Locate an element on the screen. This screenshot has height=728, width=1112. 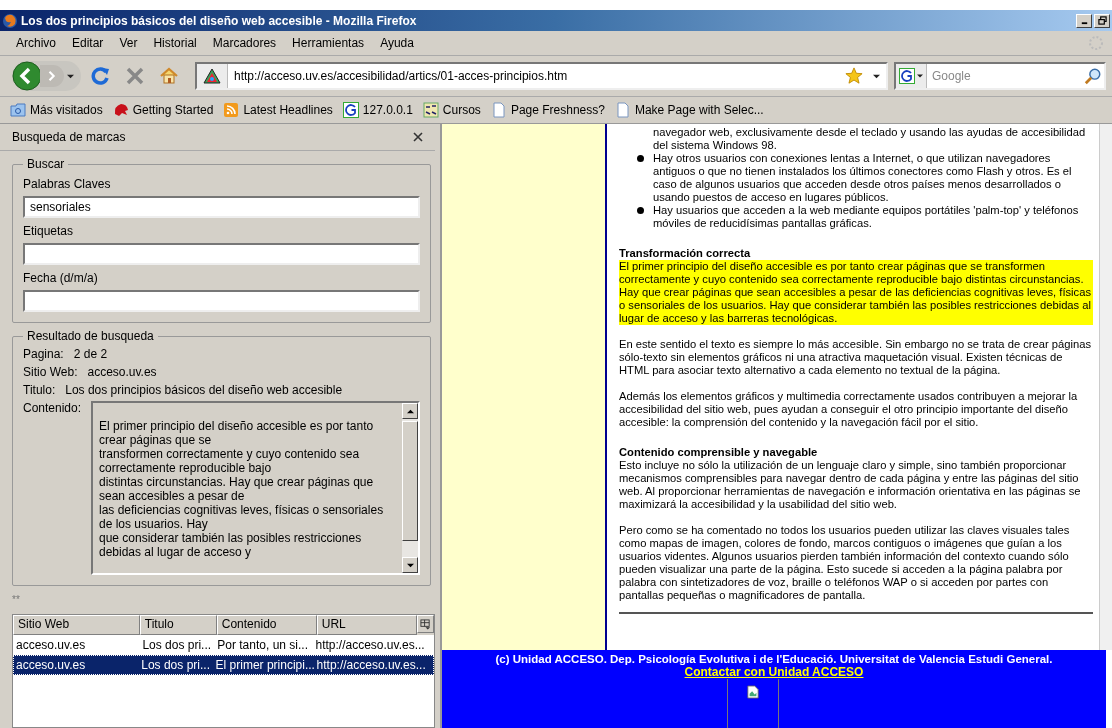
content-text-area is located at coordinates (255, 488).